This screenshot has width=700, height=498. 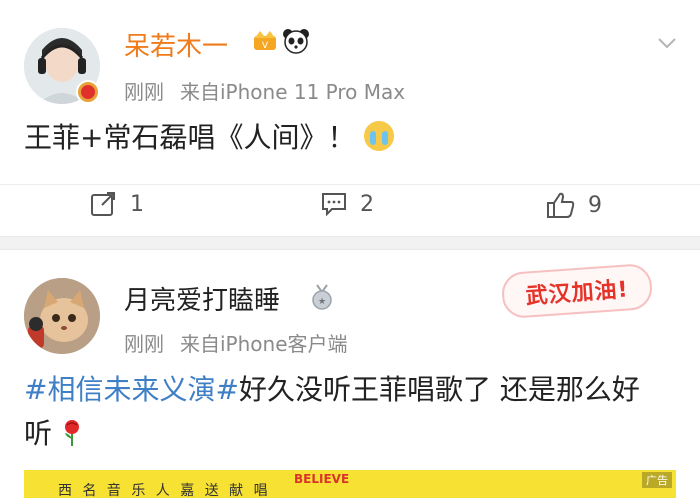 What do you see at coordinates (334, 205) in the screenshot?
I see `comment-icon` at bounding box center [334, 205].